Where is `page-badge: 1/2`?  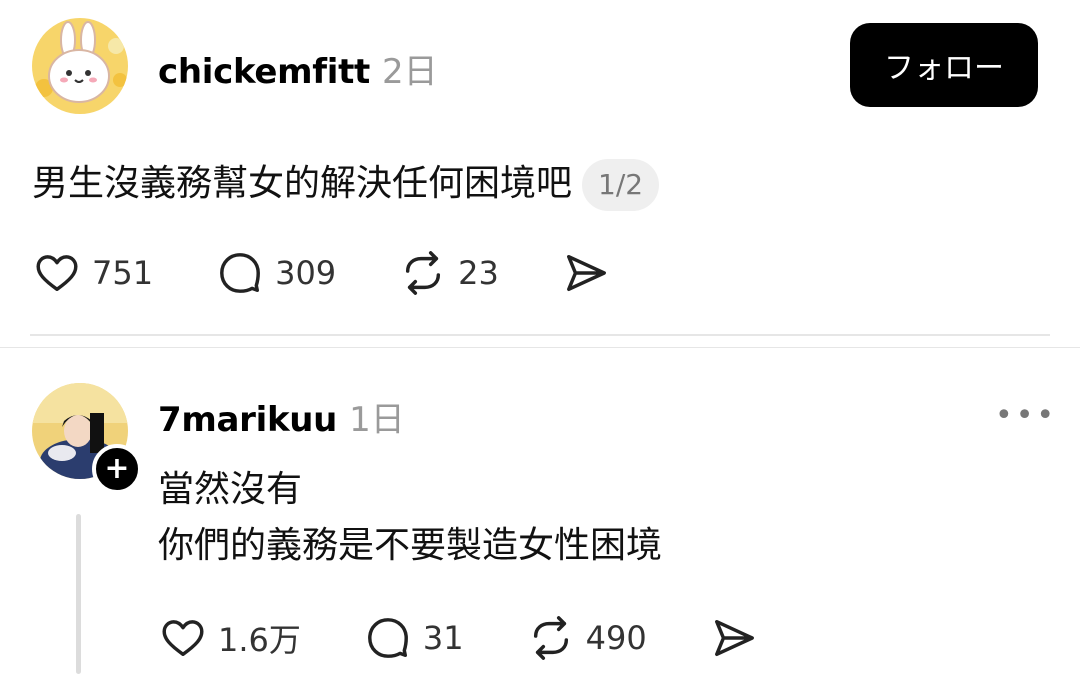 page-badge: 1/2 is located at coordinates (621, 185).